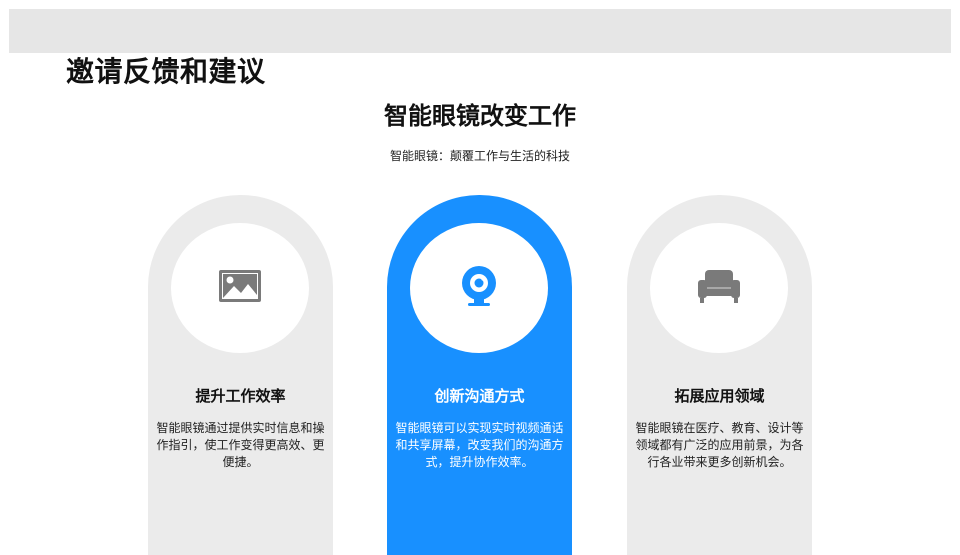  I want to click on feature-card-efficiency: 提升工作效率 智能眼镜通过提供实时信息和操作指引，使工作变得更高效、更便捷。, so click(240, 375).